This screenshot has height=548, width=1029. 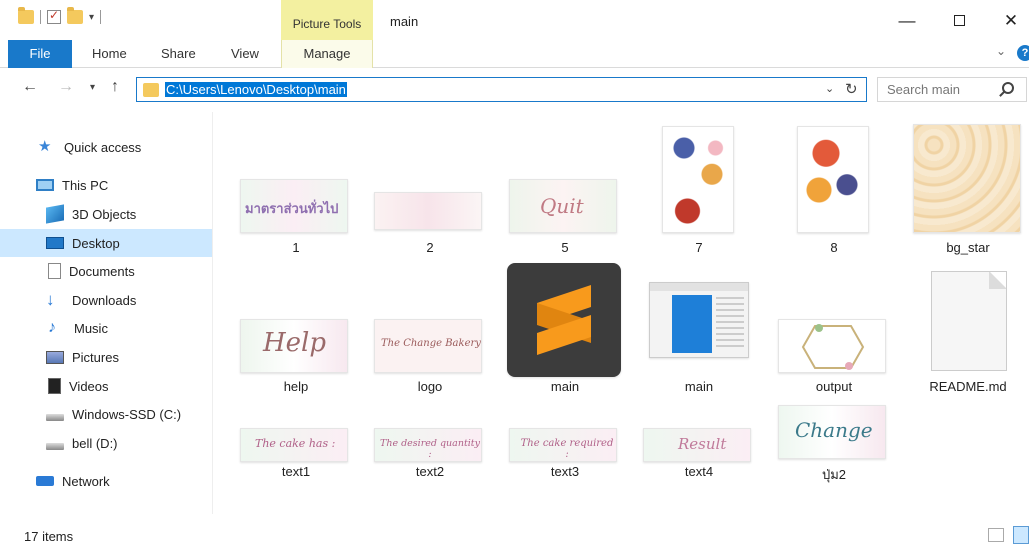 What do you see at coordinates (66, 87) in the screenshot?
I see `forward-arrow-icon: →` at bounding box center [66, 87].